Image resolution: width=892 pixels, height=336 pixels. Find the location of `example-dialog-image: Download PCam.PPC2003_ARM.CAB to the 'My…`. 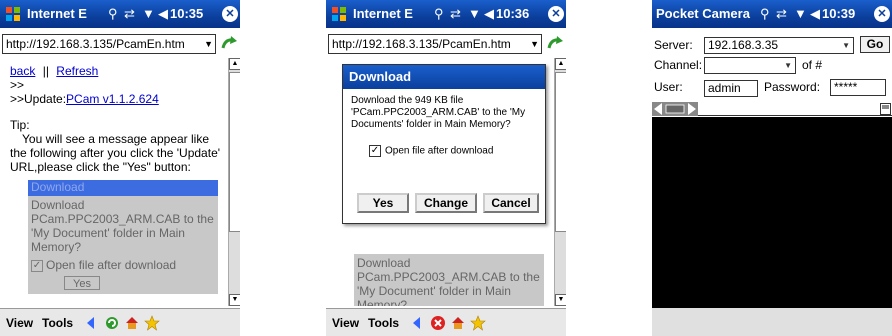

example-dialog-image: Download PCam.PPC2003_ARM.CAB to the 'My… is located at coordinates (449, 280).